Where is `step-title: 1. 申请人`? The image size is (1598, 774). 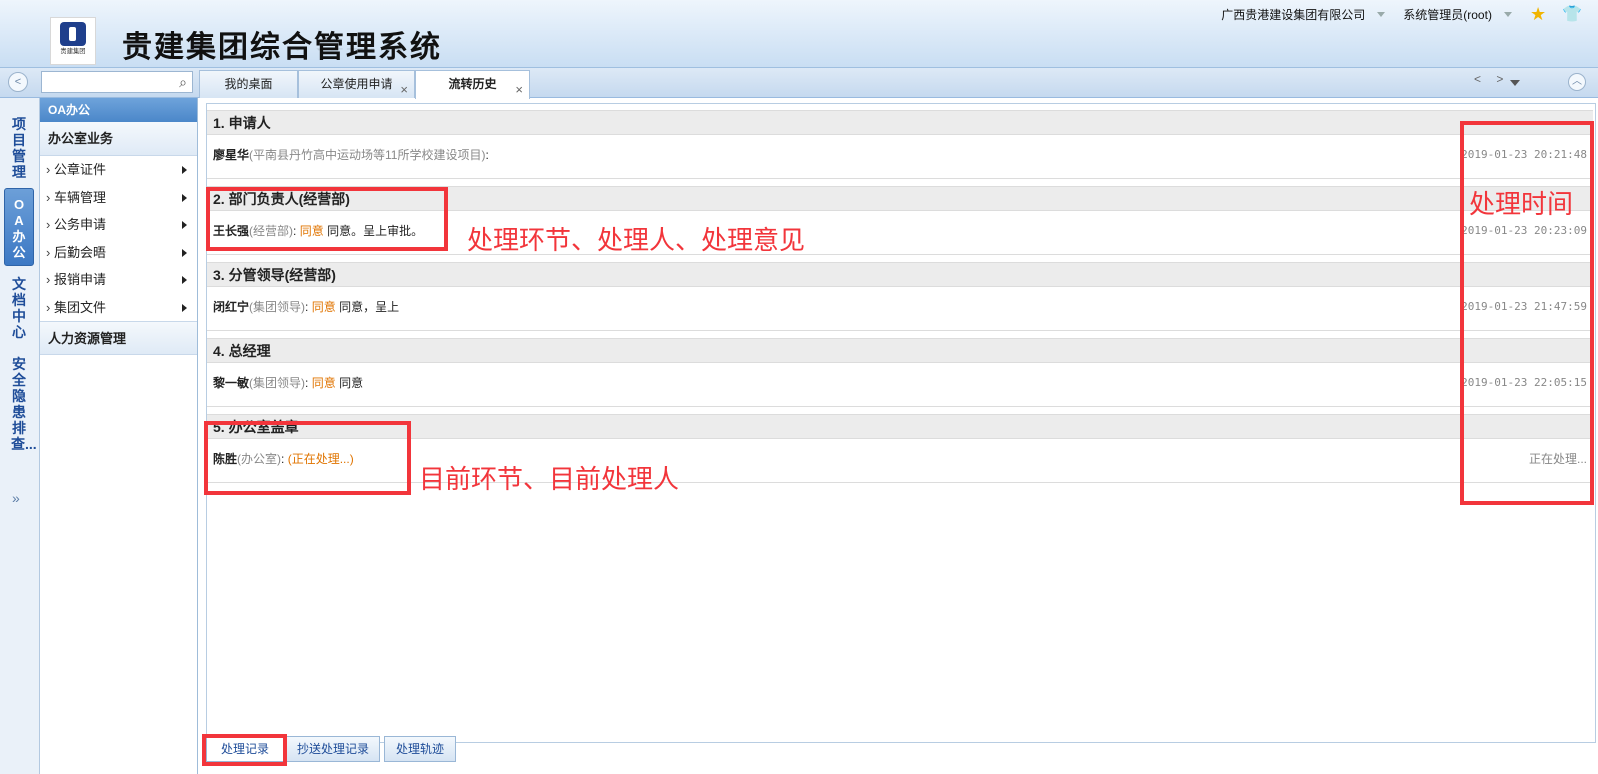
step-title: 1. 申请人 is located at coordinates (900, 122).